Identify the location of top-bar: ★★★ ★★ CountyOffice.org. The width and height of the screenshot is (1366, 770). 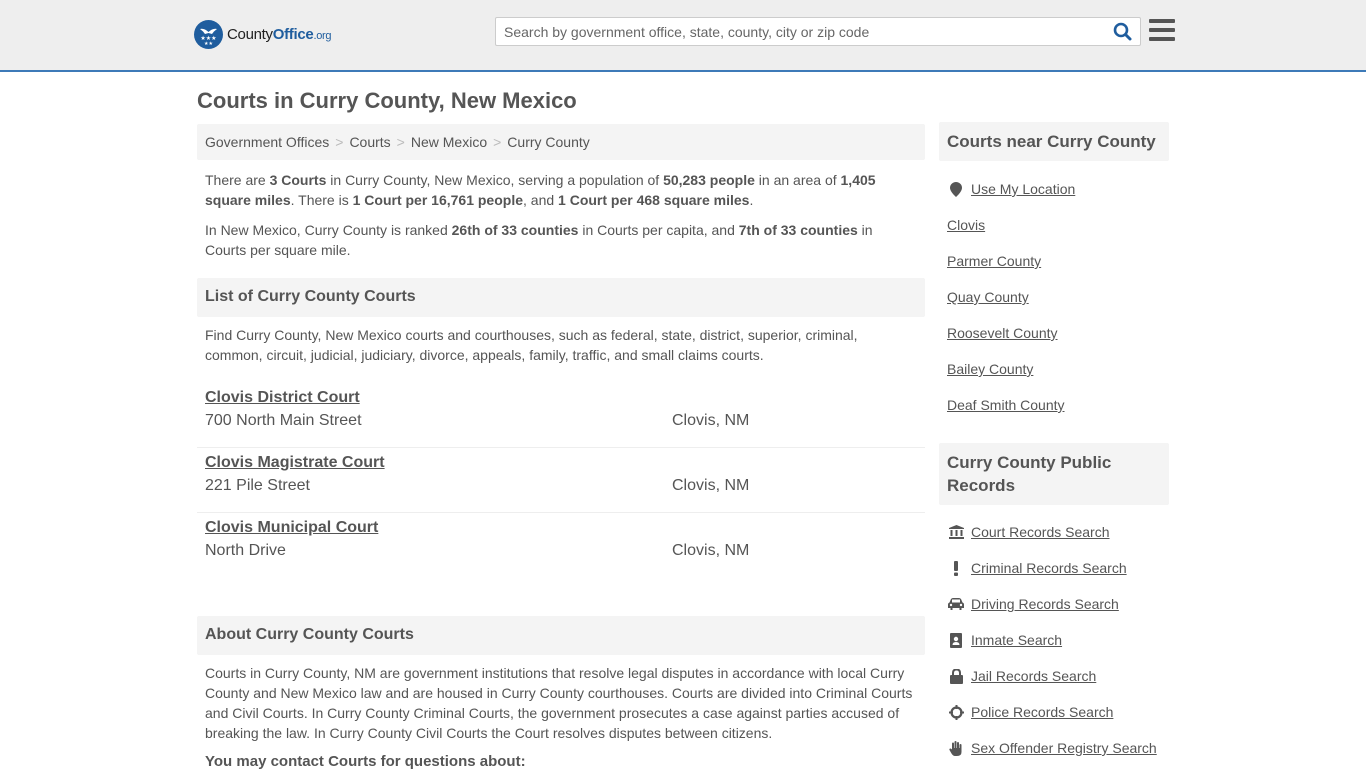
(683, 36).